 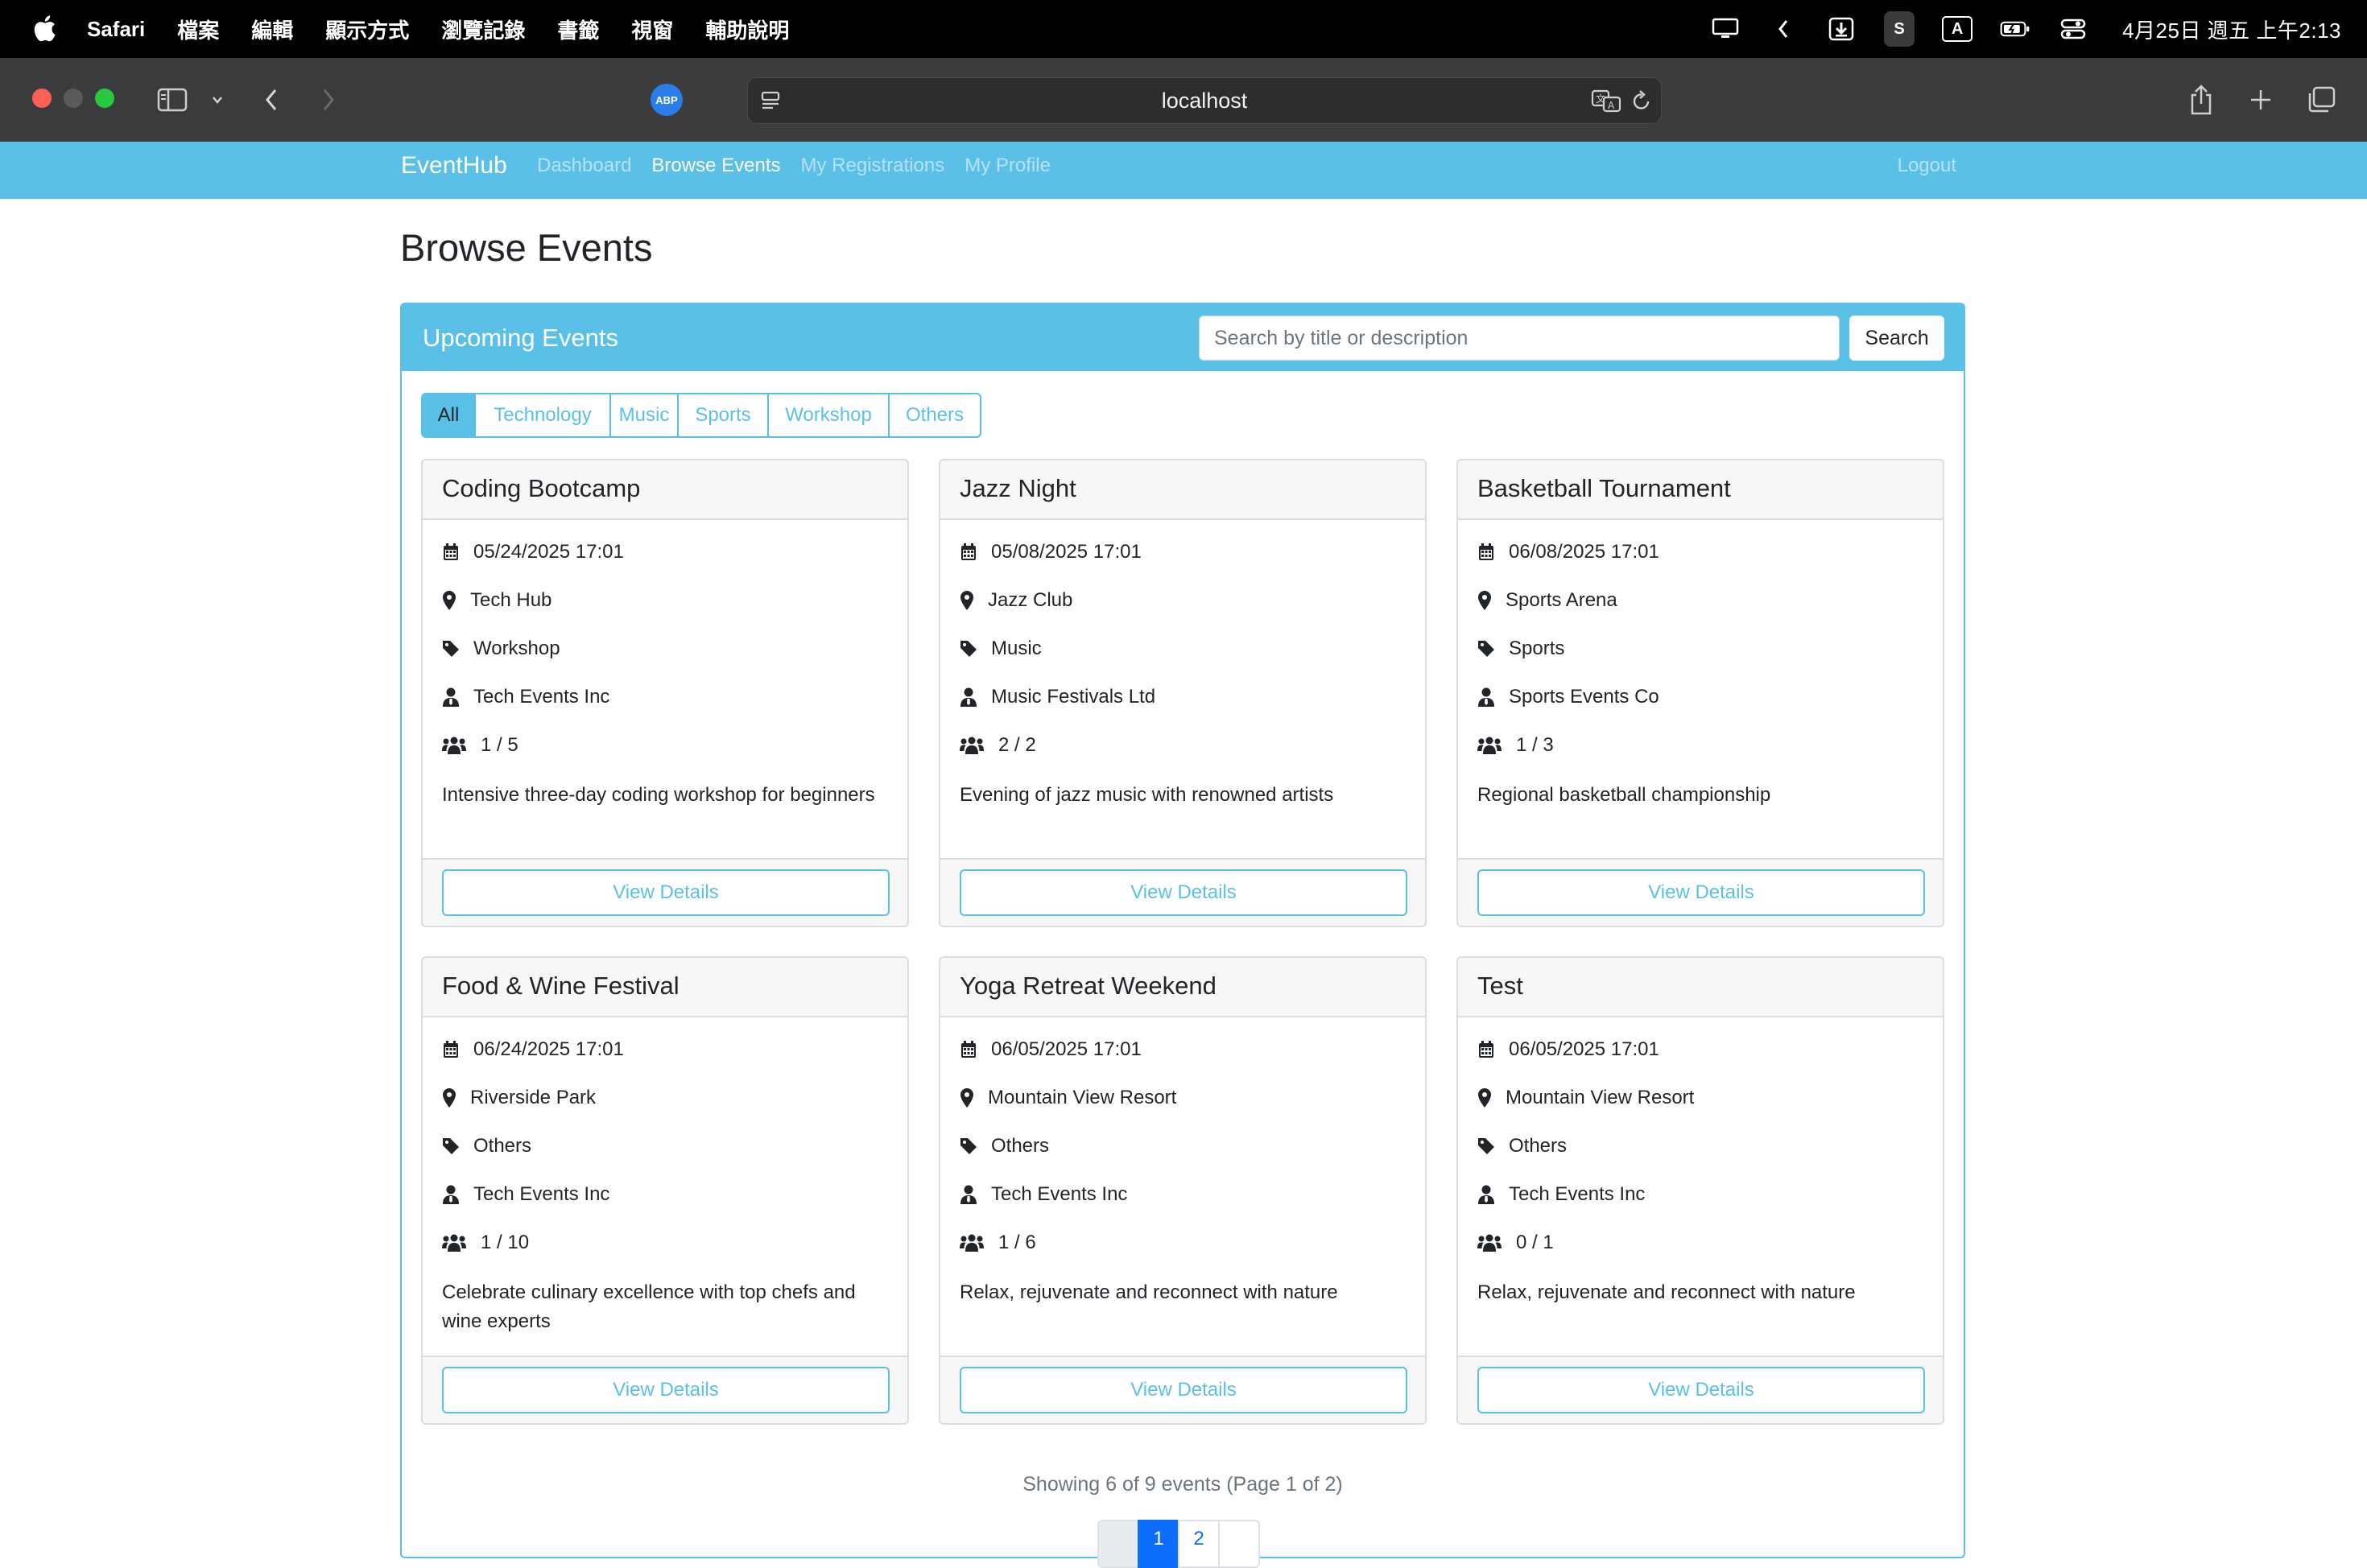 What do you see at coordinates (1118, 1544) in the screenshot?
I see `pagination-prev` at bounding box center [1118, 1544].